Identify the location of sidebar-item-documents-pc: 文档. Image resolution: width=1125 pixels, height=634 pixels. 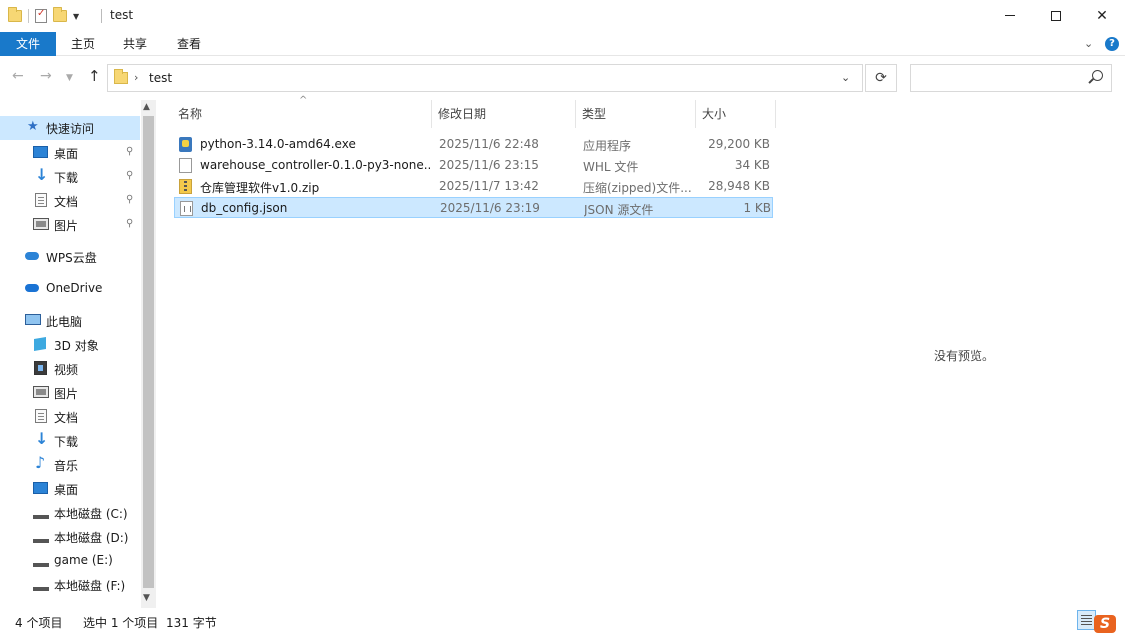
(70, 416).